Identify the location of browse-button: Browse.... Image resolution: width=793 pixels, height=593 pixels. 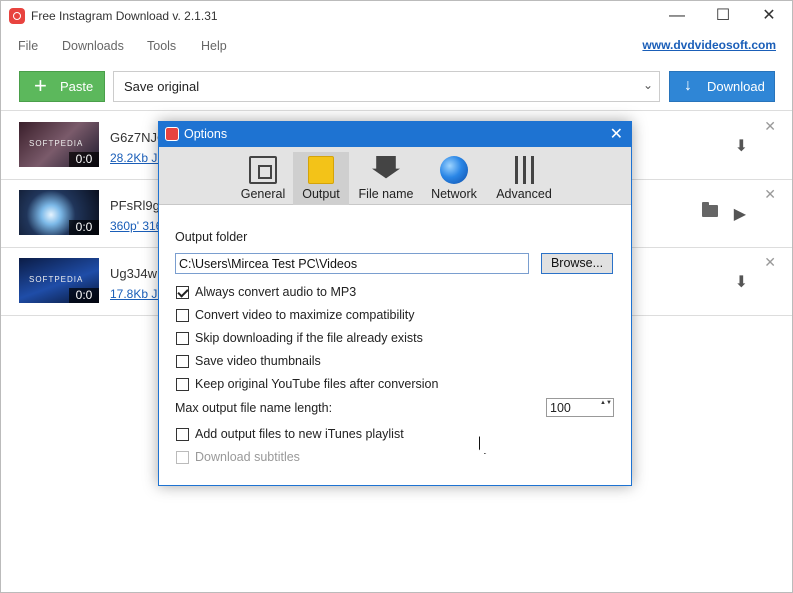
(577, 263).